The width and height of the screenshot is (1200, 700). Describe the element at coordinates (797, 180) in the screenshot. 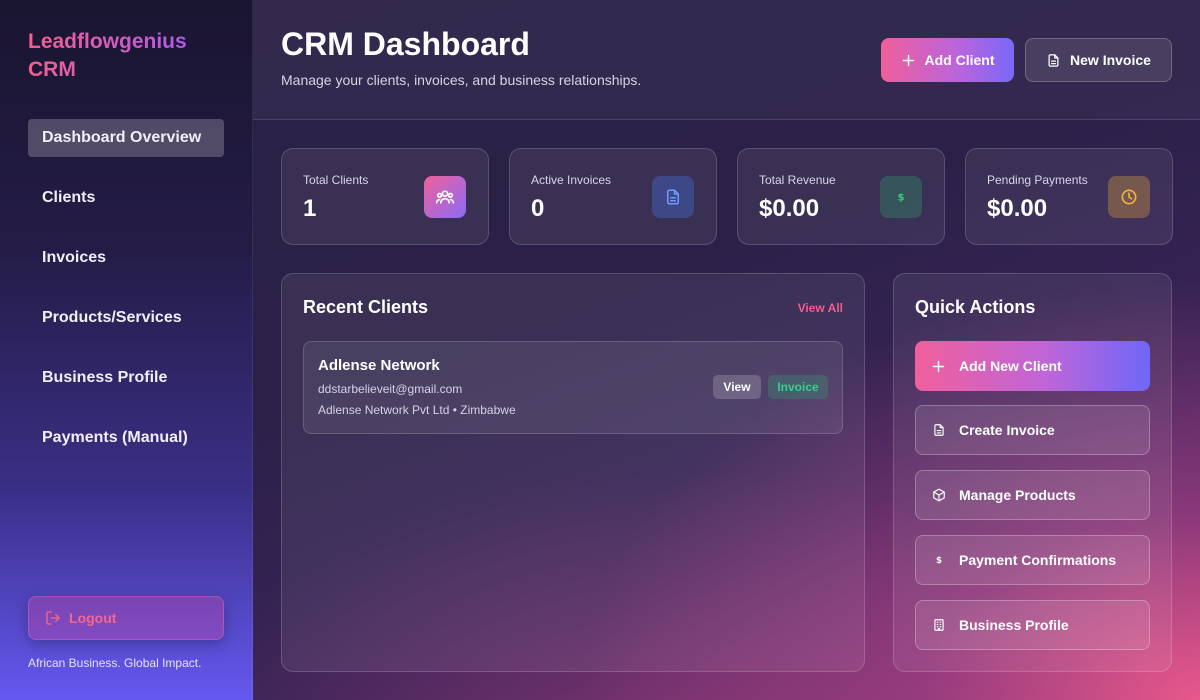

I see `stat-label: Total Revenue` at that location.